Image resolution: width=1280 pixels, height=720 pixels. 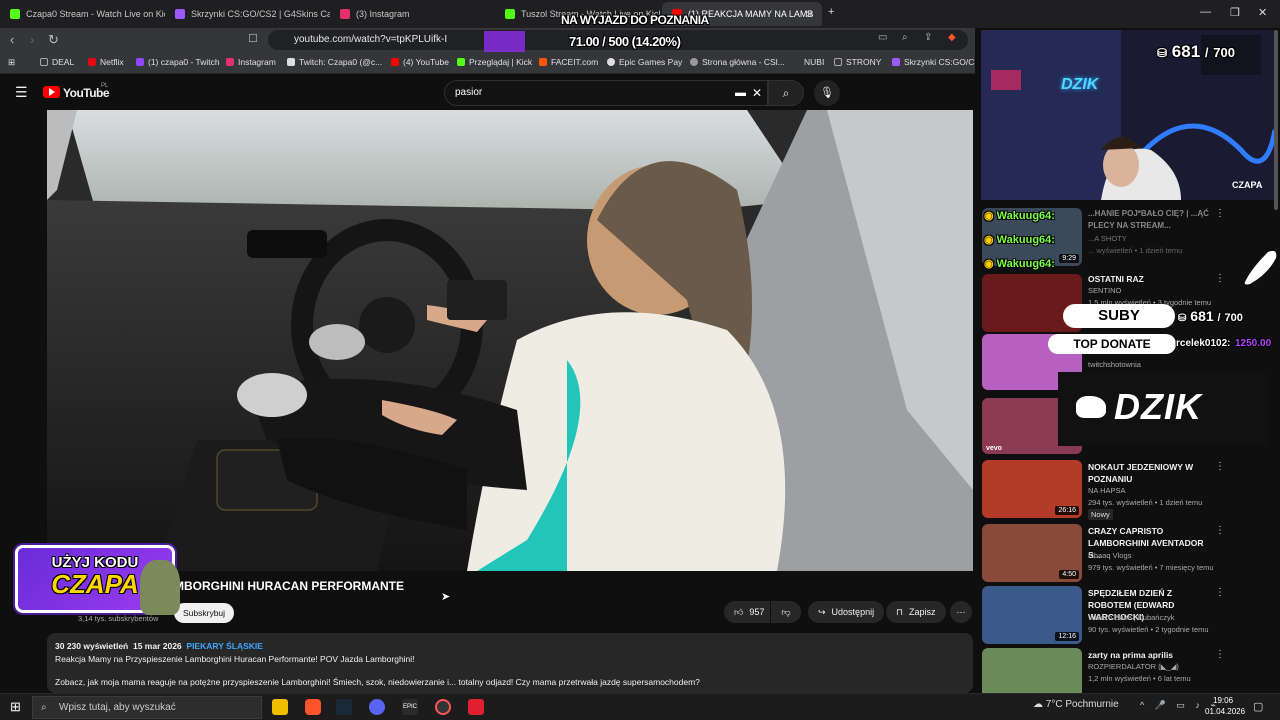 I want to click on recommendation-title: zarty na prima aprilis, so click(x=1150, y=655).